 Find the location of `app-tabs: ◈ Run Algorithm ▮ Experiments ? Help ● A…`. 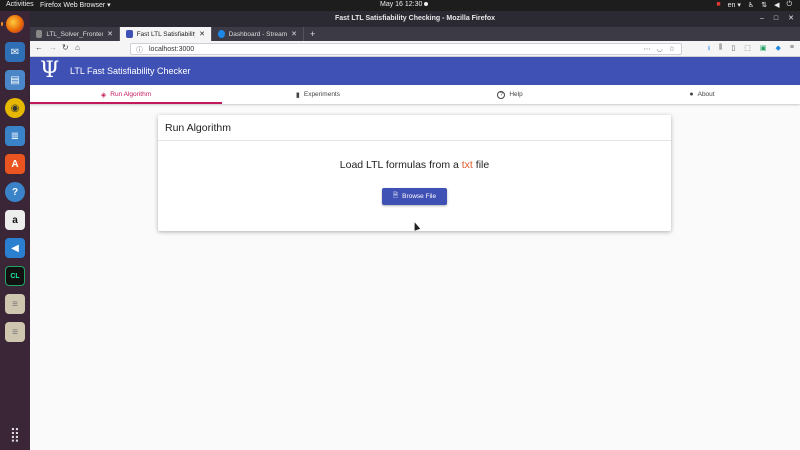

app-tabs: ◈ Run Algorithm ▮ Experiments ? Help ● A… is located at coordinates (415, 94).